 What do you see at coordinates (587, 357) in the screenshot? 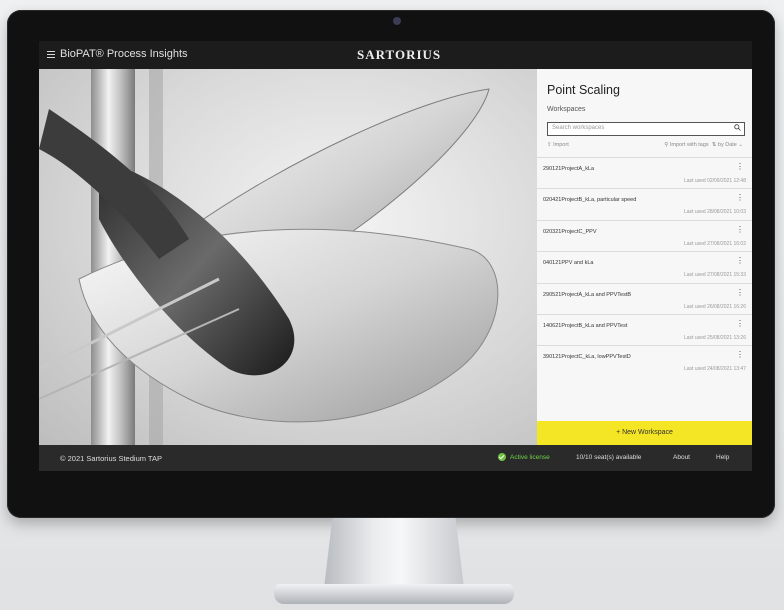
I see `workspace-name: 390121ProjectC_kLa, lowPPVTestD` at bounding box center [587, 357].